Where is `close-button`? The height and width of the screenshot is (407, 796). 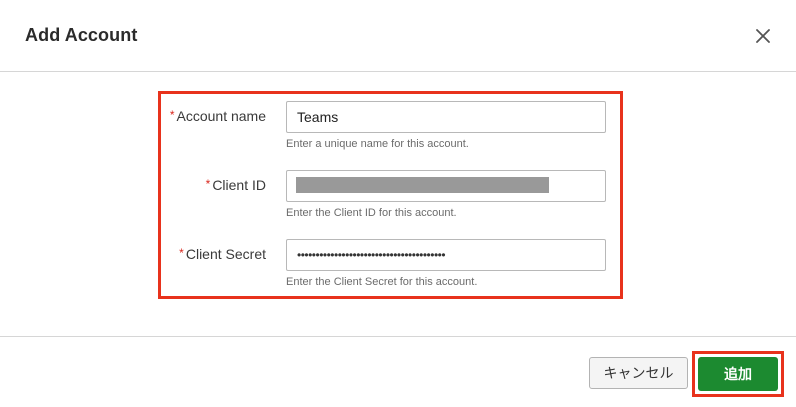 close-button is located at coordinates (763, 36).